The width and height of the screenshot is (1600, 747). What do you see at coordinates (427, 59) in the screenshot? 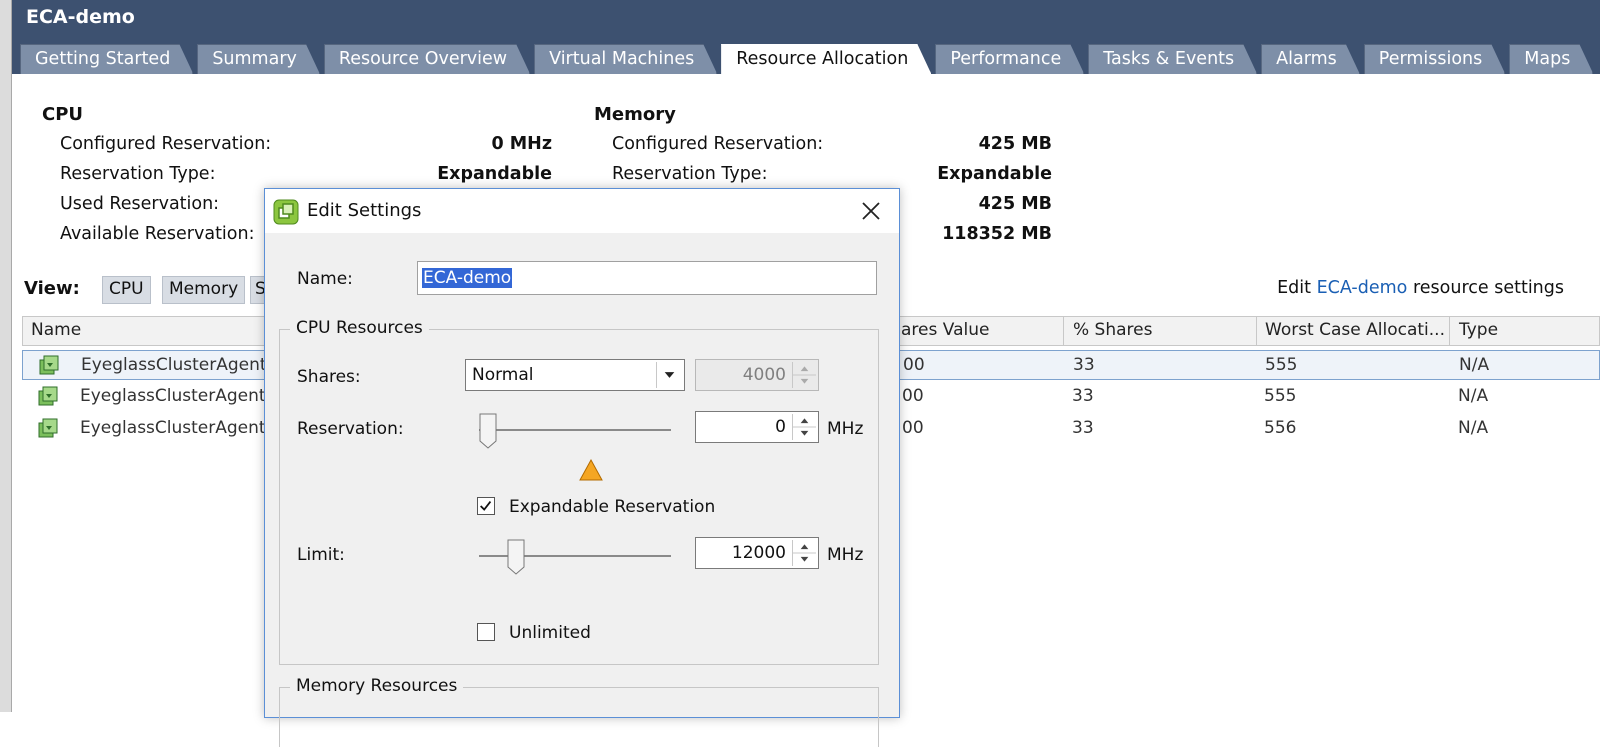
I see `tab-resource-overview: Resource Overview` at bounding box center [427, 59].